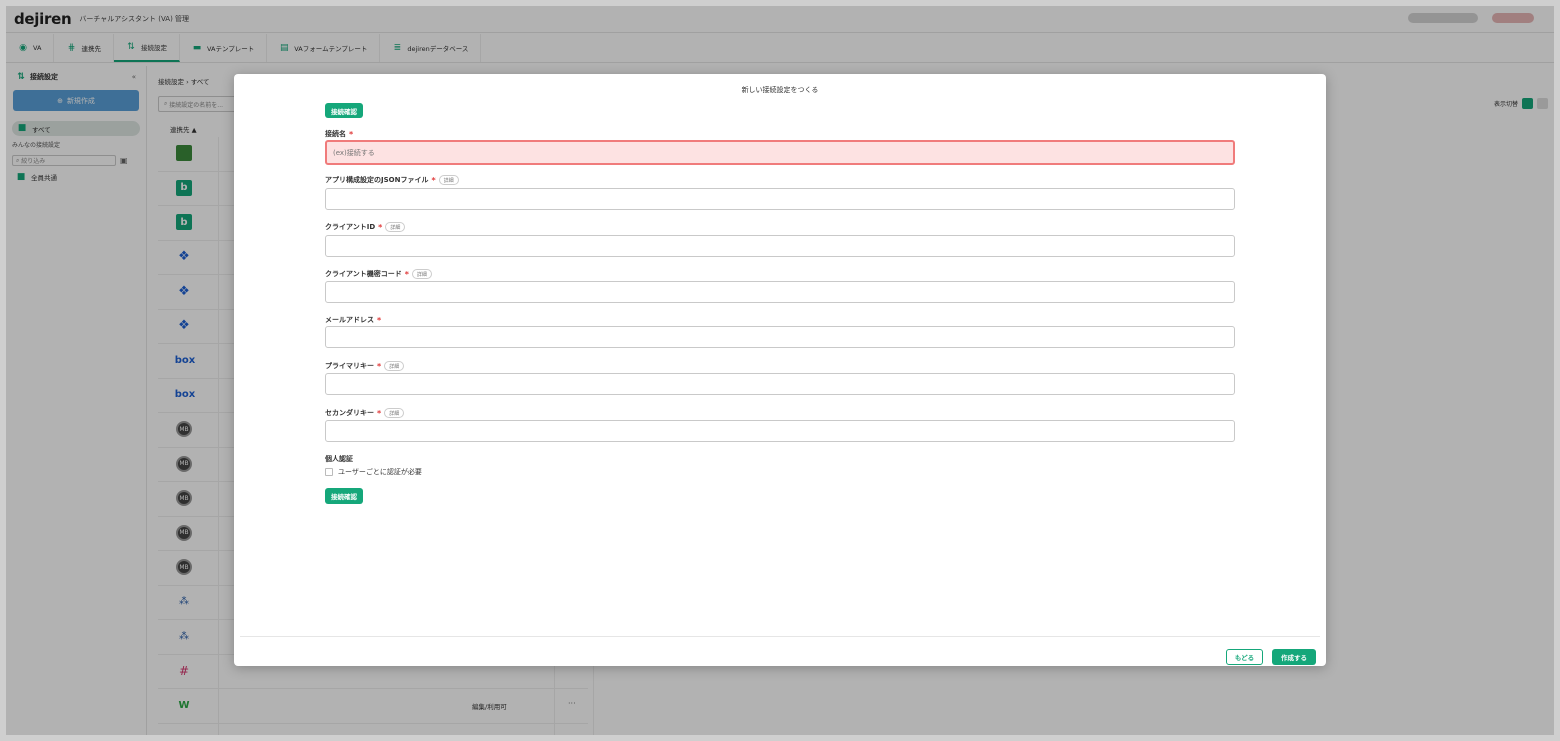 This screenshot has width=1560, height=741. Describe the element at coordinates (365, 366) in the screenshot. I see `field-label-primary-key: プライマリキー * 詳細` at that location.